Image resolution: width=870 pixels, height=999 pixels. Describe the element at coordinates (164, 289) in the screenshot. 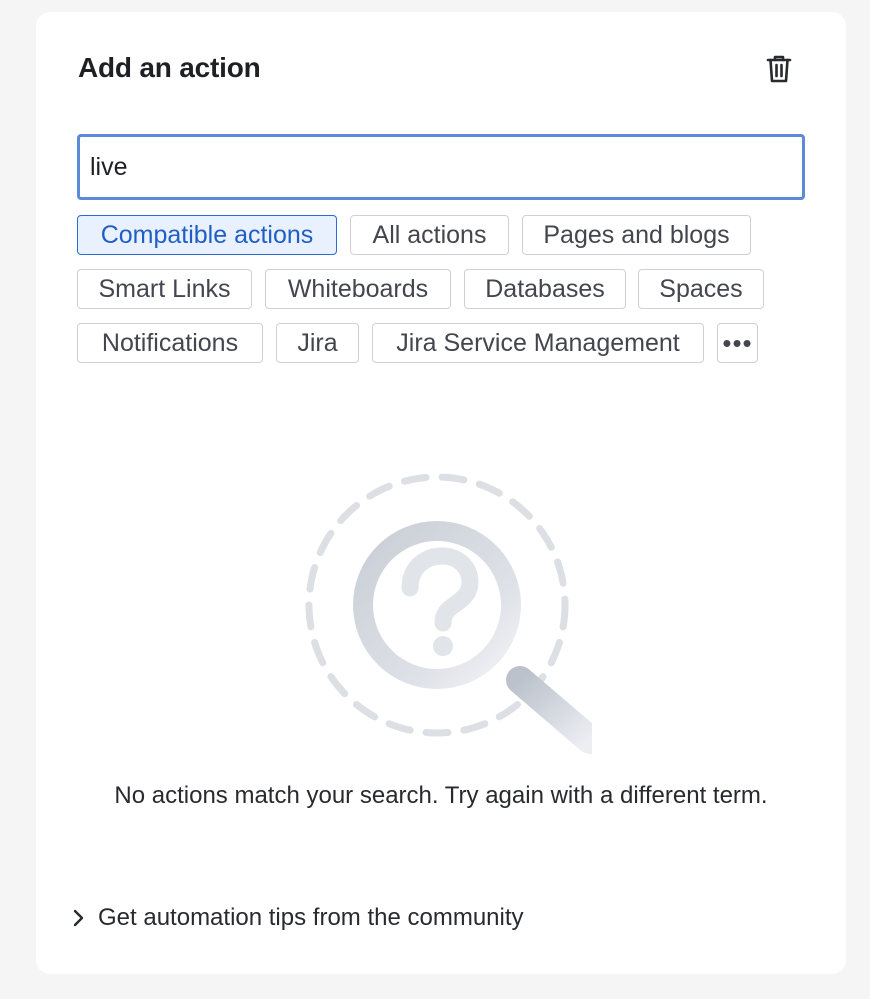

I see `filter-smart-links: Smart Links` at that location.